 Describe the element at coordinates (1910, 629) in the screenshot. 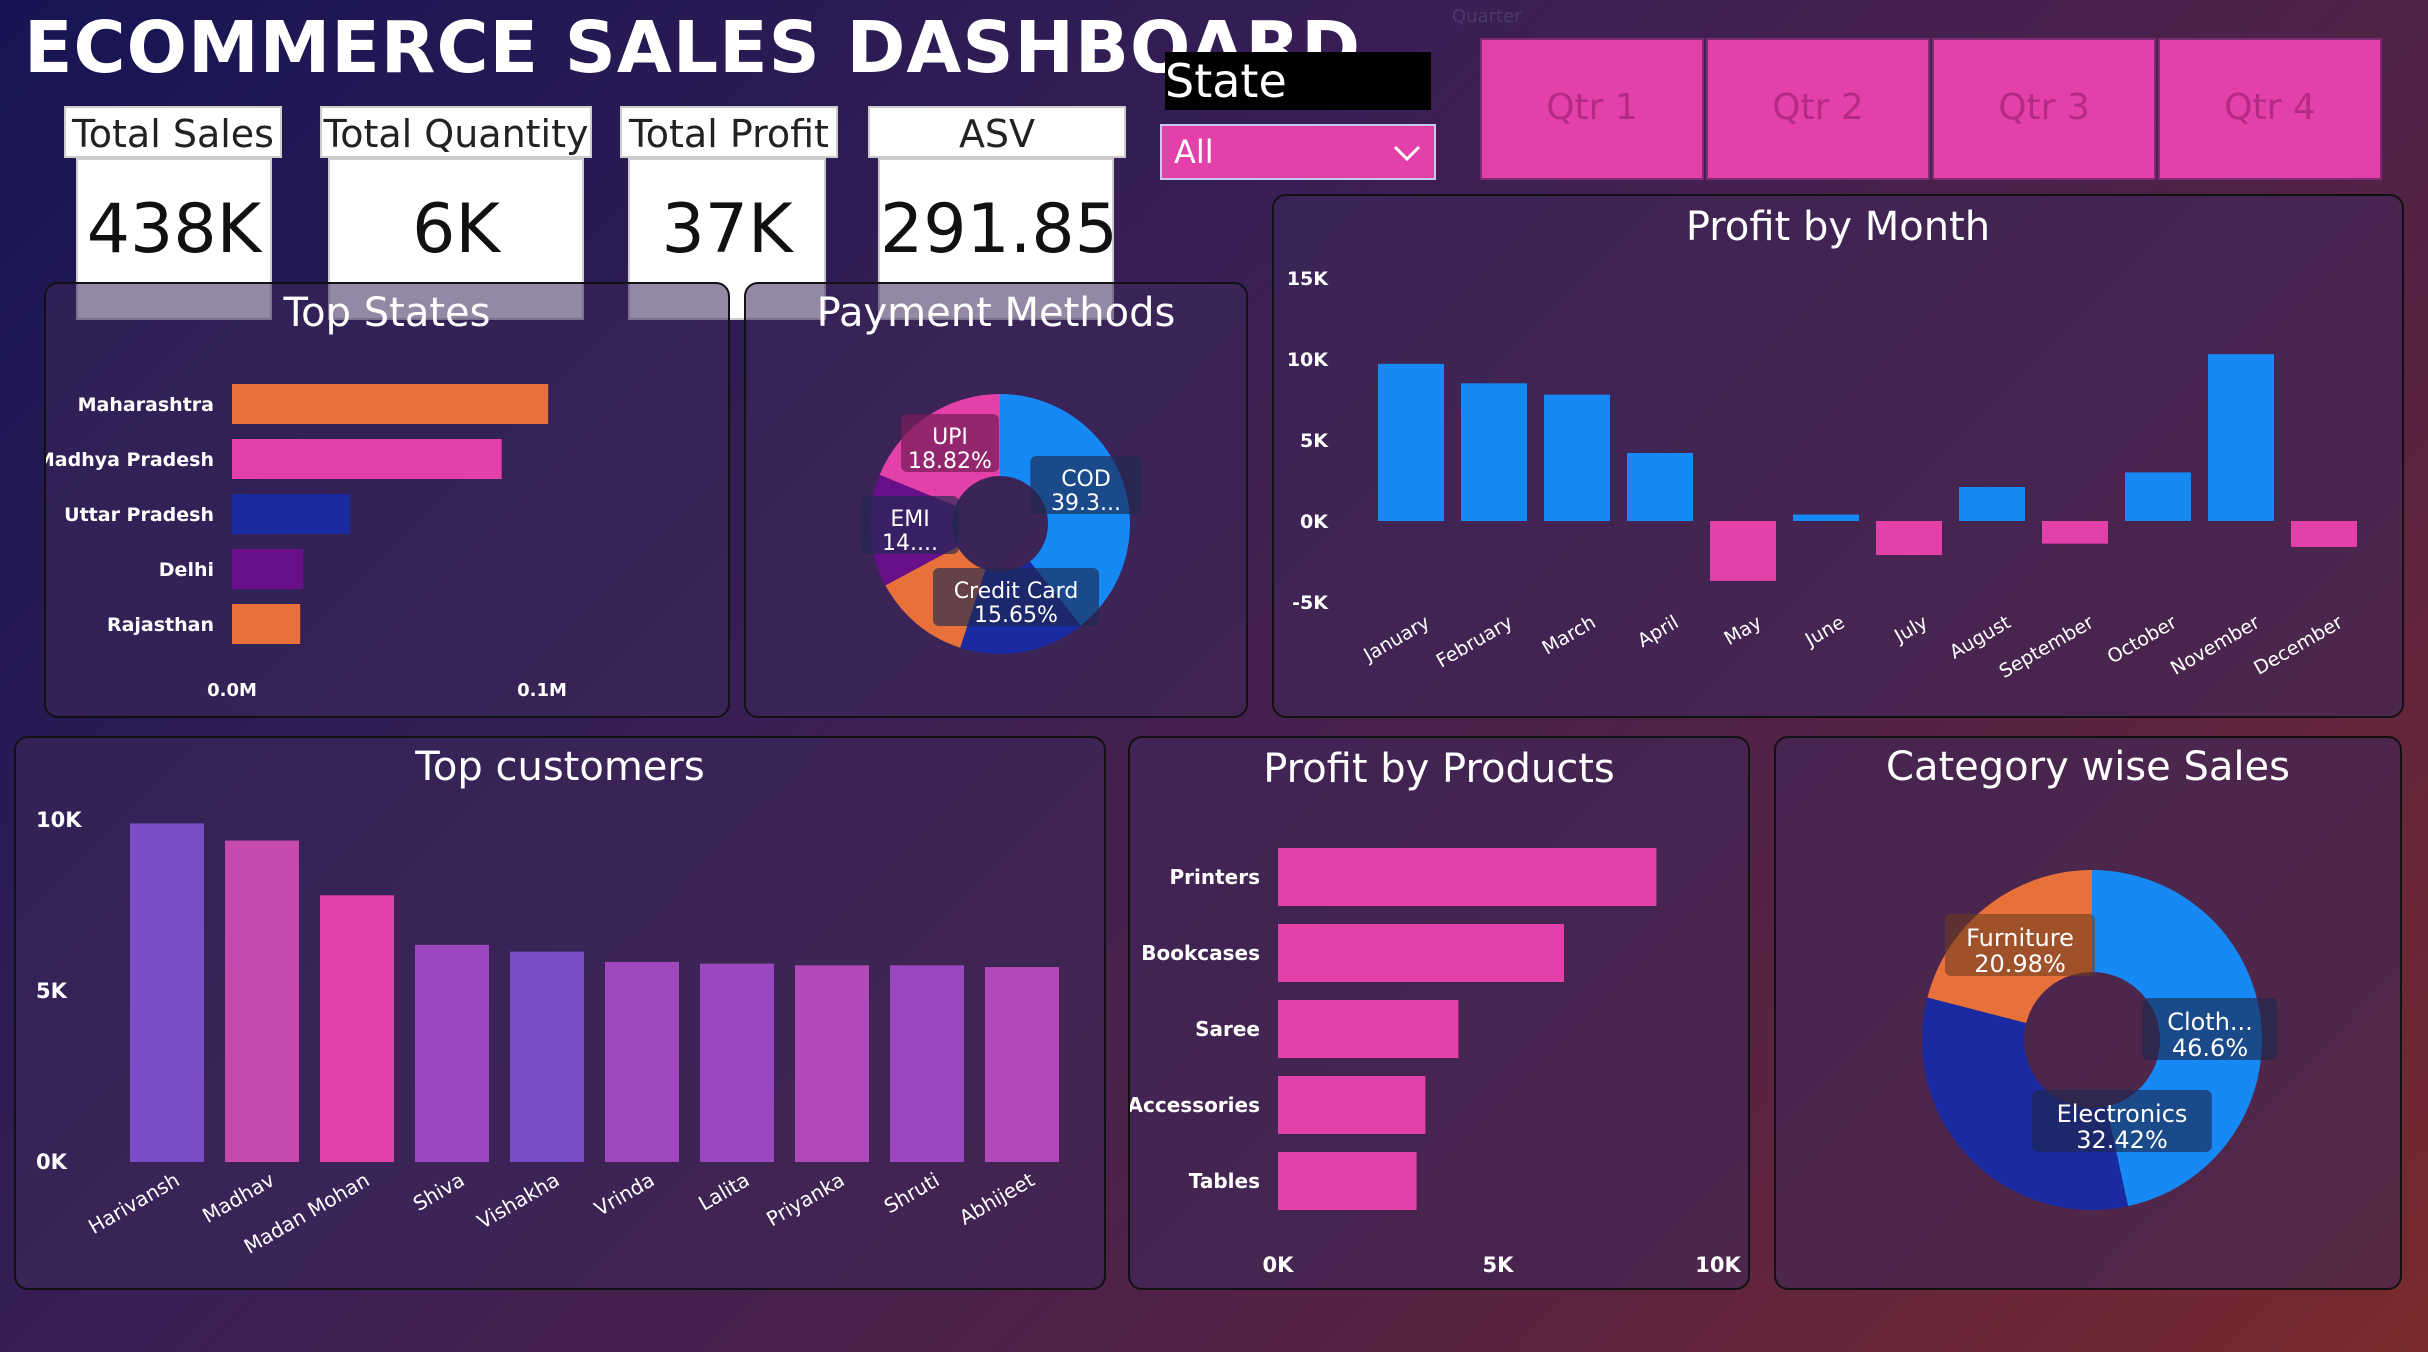

I see `x-tick-label: July` at that location.